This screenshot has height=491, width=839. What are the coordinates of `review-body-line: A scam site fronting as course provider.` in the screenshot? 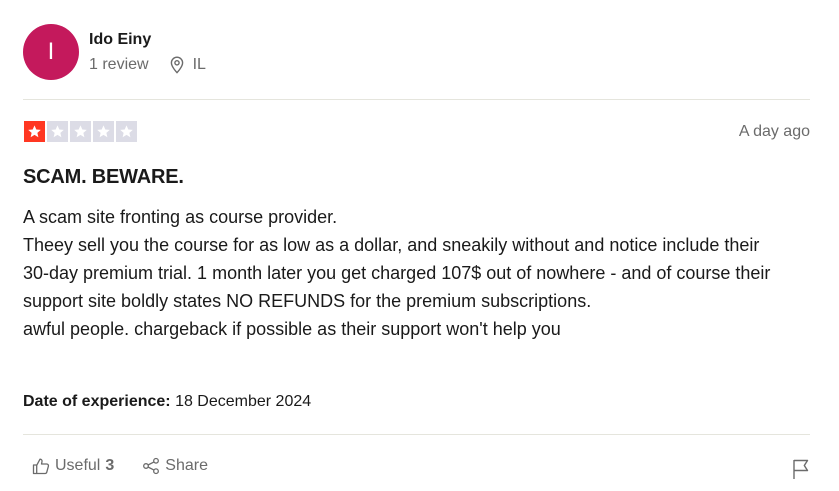 It's located at (180, 217).